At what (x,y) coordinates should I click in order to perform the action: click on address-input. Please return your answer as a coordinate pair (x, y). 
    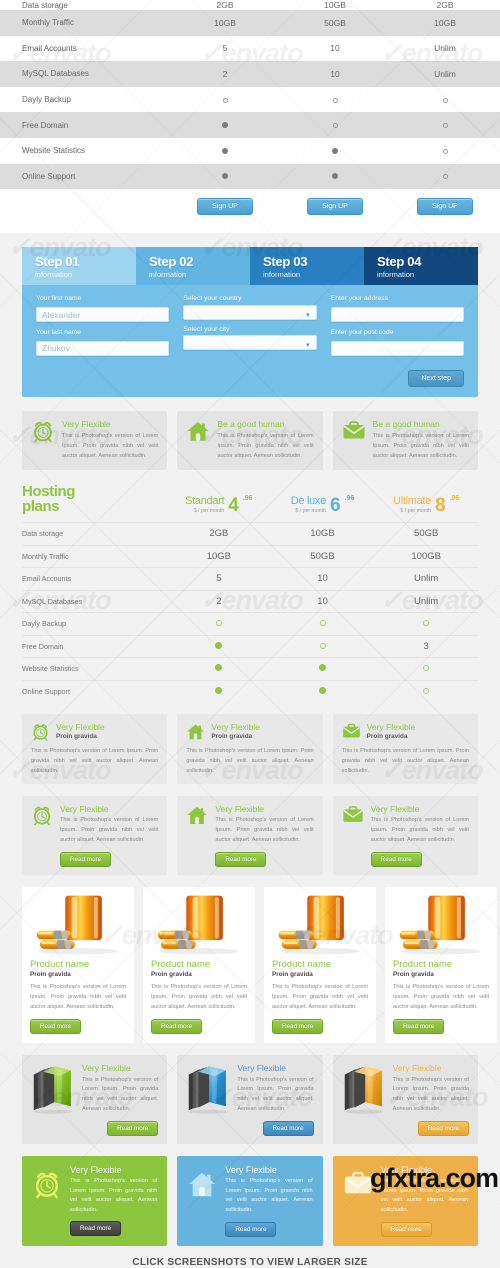
    Looking at the image, I should click on (397, 315).